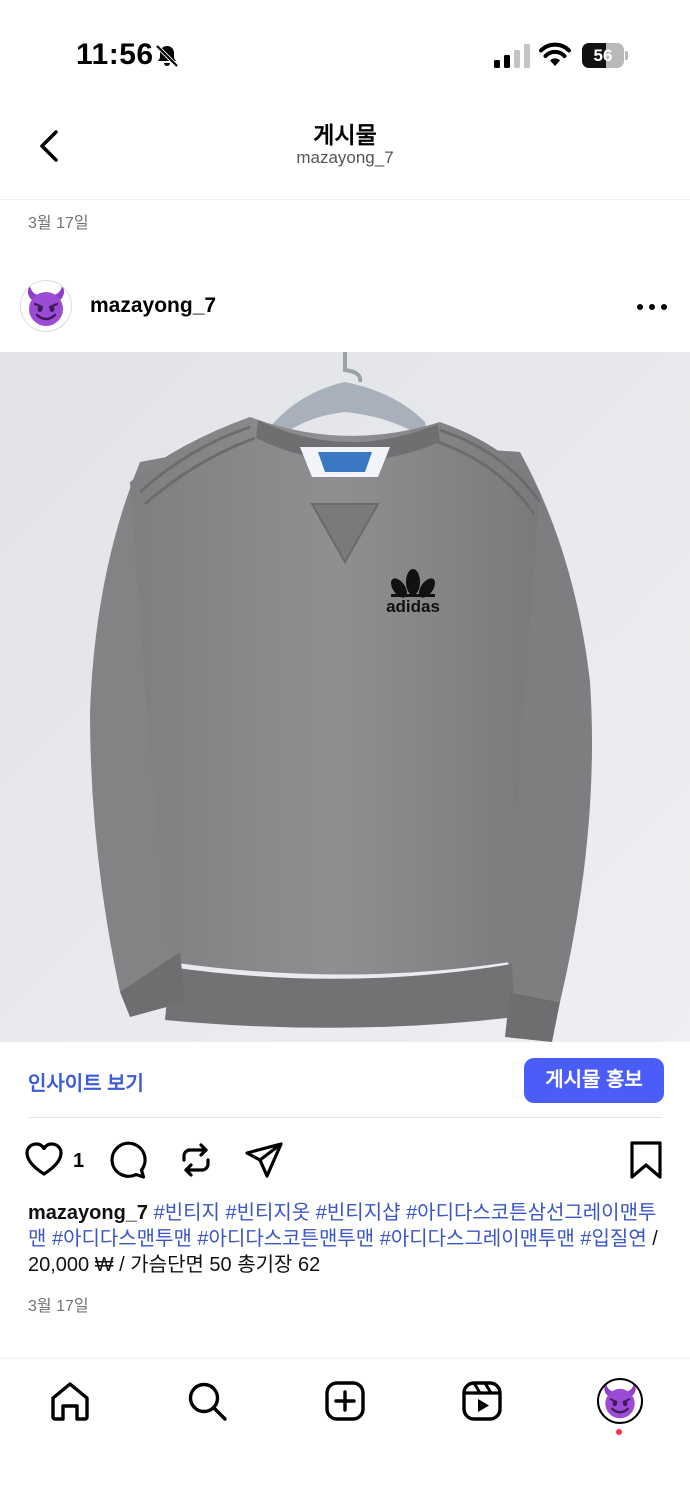  I want to click on avatar, so click(46, 306).